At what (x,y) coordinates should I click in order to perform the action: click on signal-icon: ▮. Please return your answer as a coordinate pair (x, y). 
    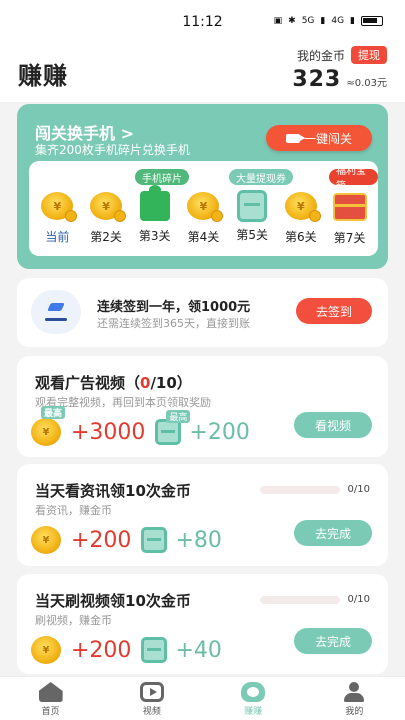
    Looking at the image, I should click on (323, 21).